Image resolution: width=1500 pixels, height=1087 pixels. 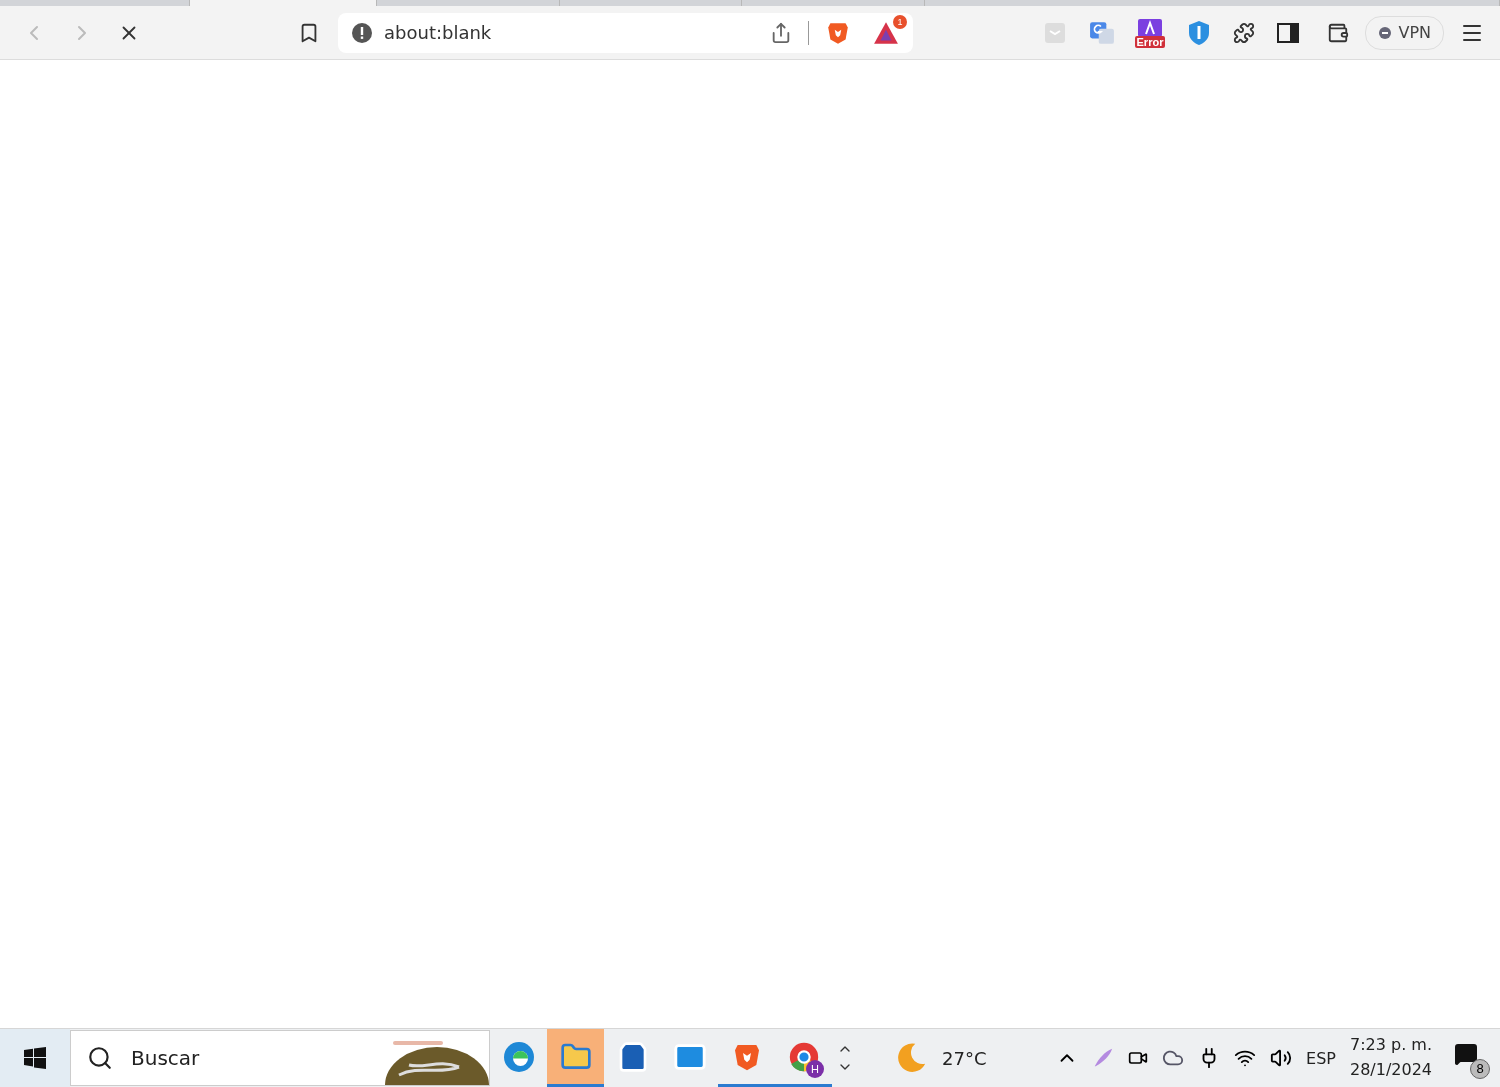 What do you see at coordinates (964, 1058) in the screenshot?
I see `weather-temperature: 27°C` at bounding box center [964, 1058].